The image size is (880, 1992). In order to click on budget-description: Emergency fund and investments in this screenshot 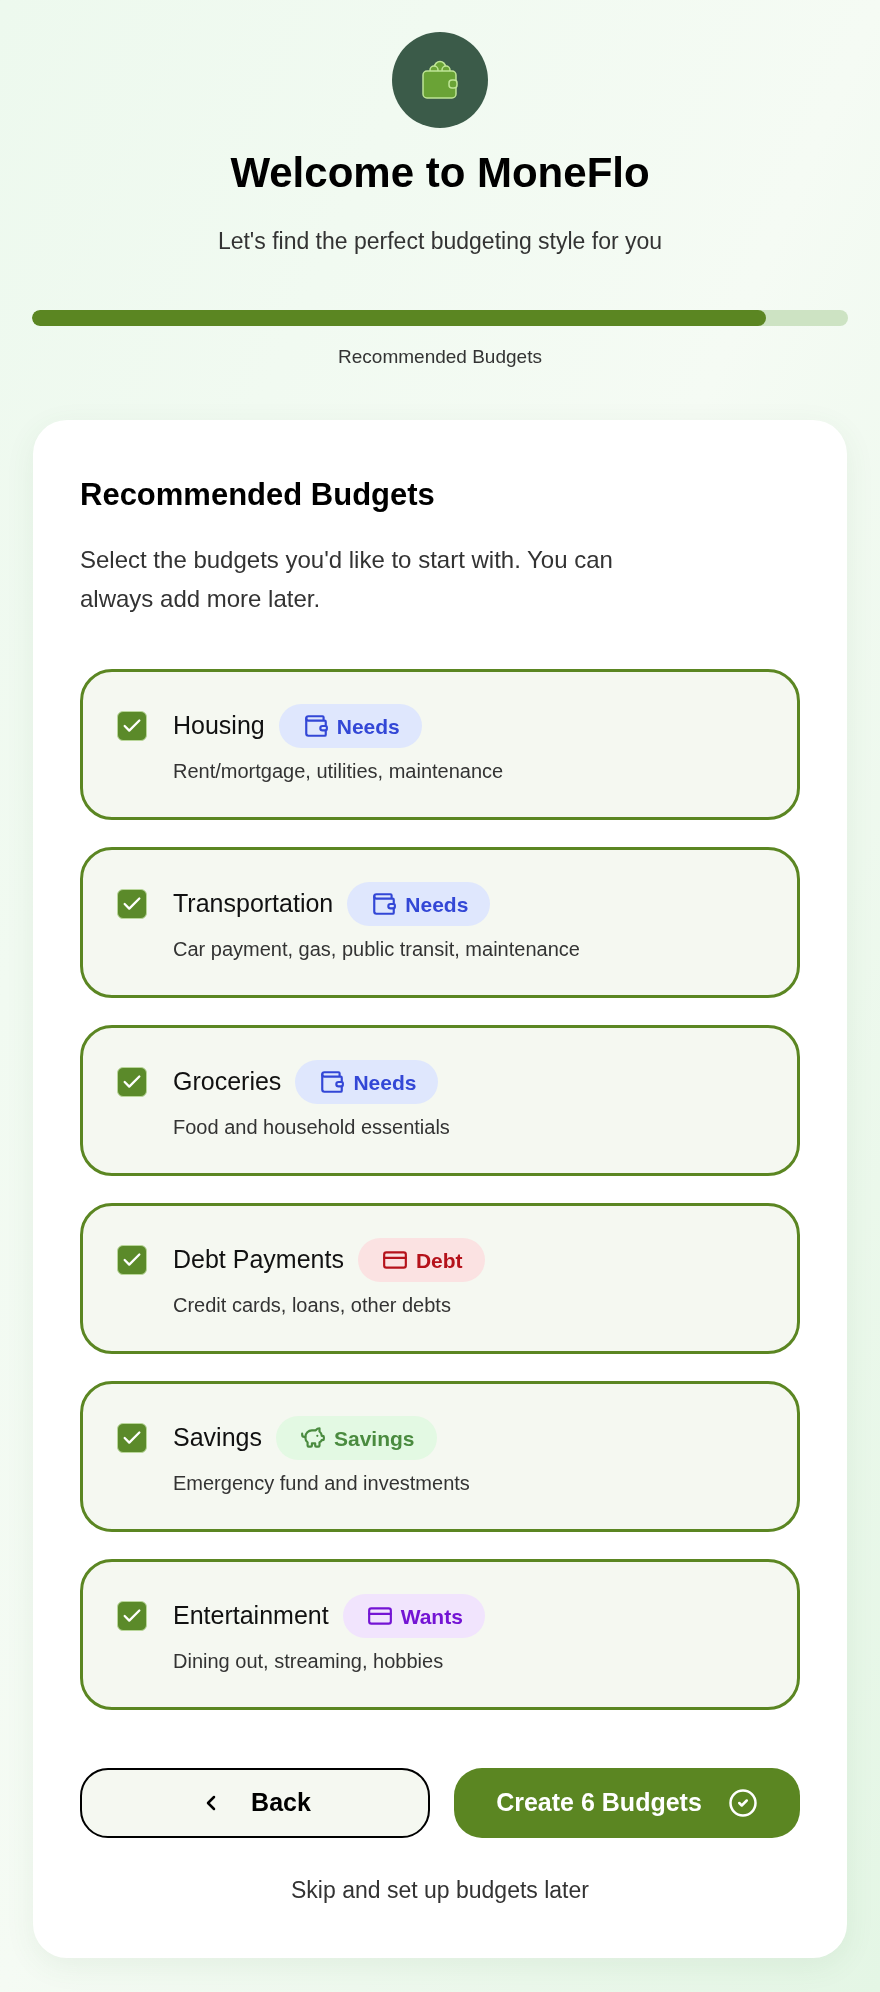, I will do `click(322, 1483)`.